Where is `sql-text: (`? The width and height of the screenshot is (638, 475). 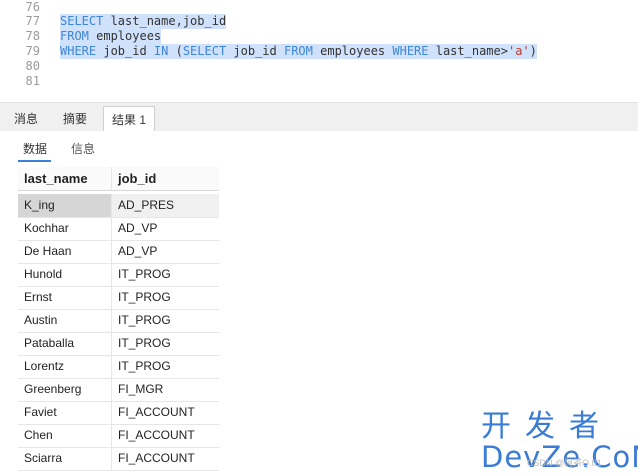
sql-text: ( is located at coordinates (175, 51).